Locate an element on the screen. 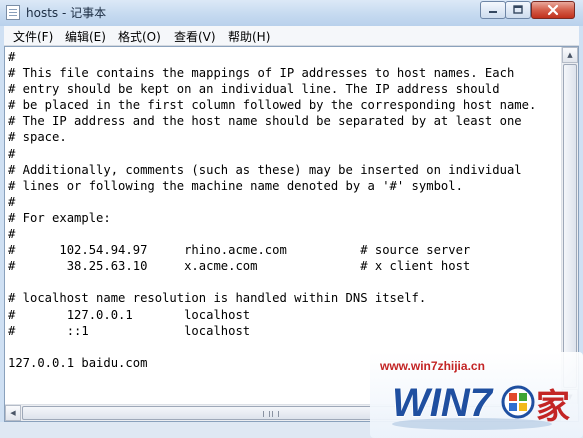 The height and width of the screenshot is (438, 583). maximize-button is located at coordinates (518, 10).